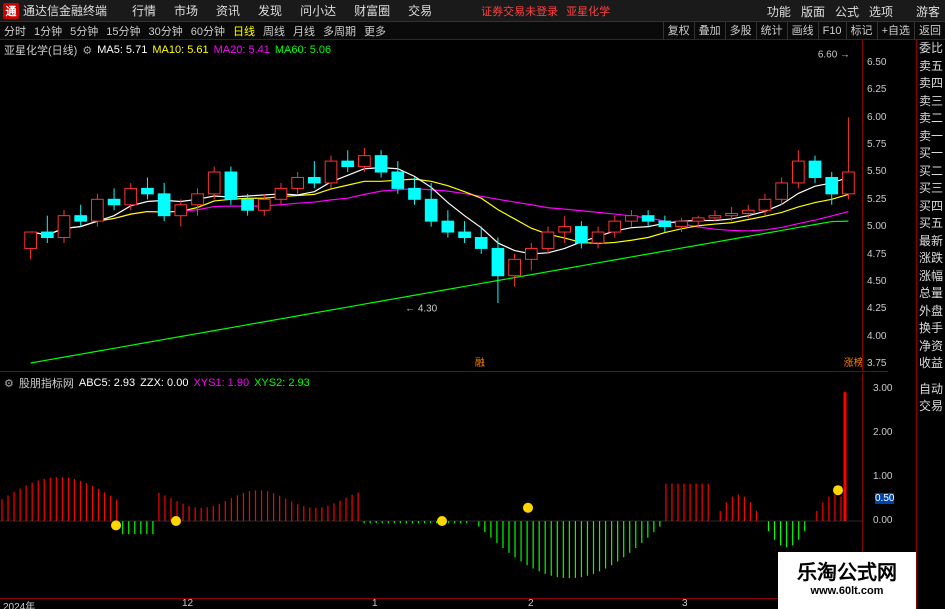  What do you see at coordinates (813, 11) in the screenshot?
I see `menu-item-layout: 版面` at bounding box center [813, 11].